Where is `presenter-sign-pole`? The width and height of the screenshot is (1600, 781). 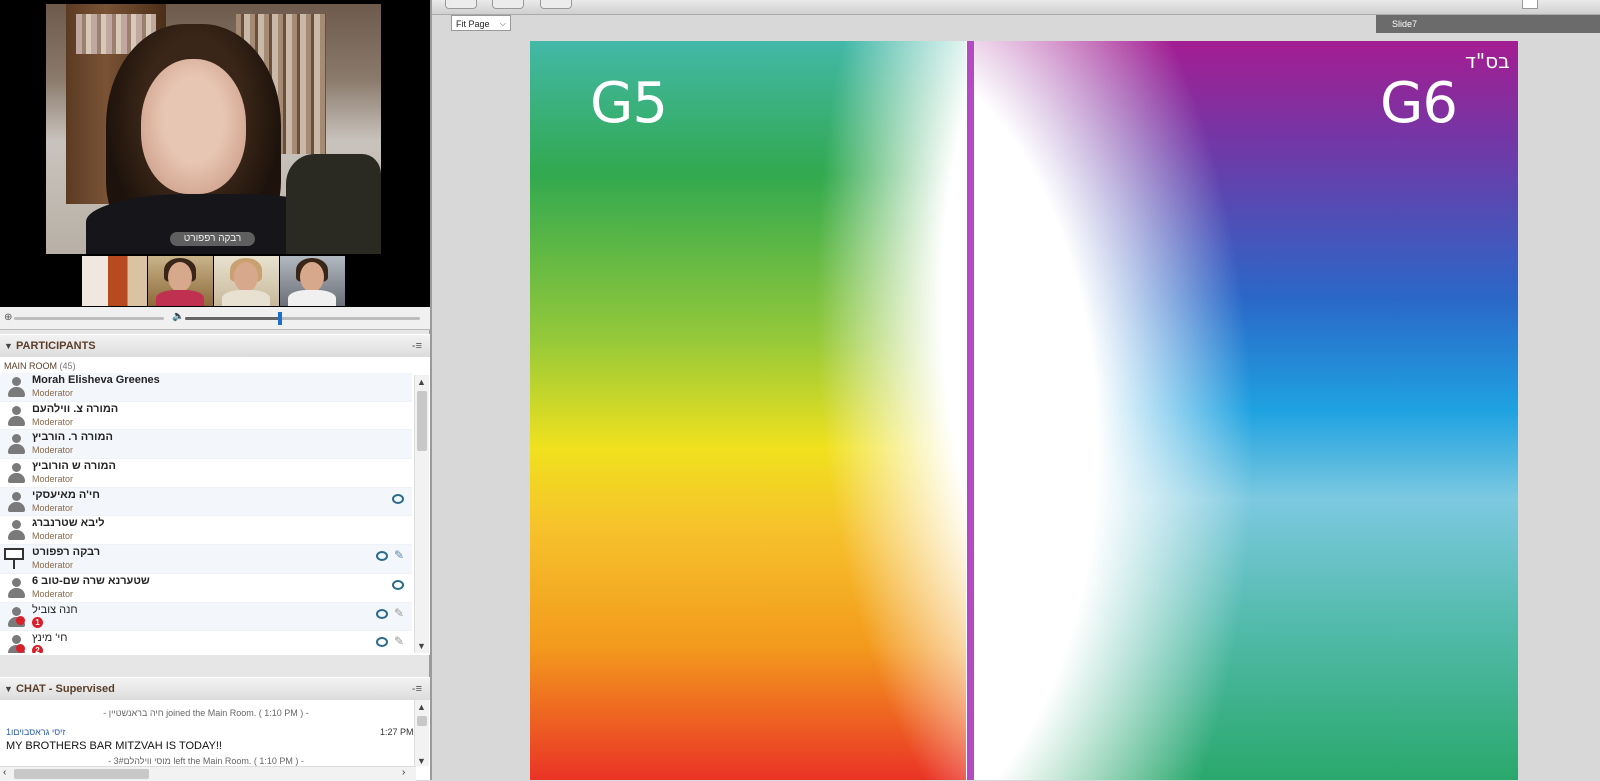 presenter-sign-pole is located at coordinates (14, 565).